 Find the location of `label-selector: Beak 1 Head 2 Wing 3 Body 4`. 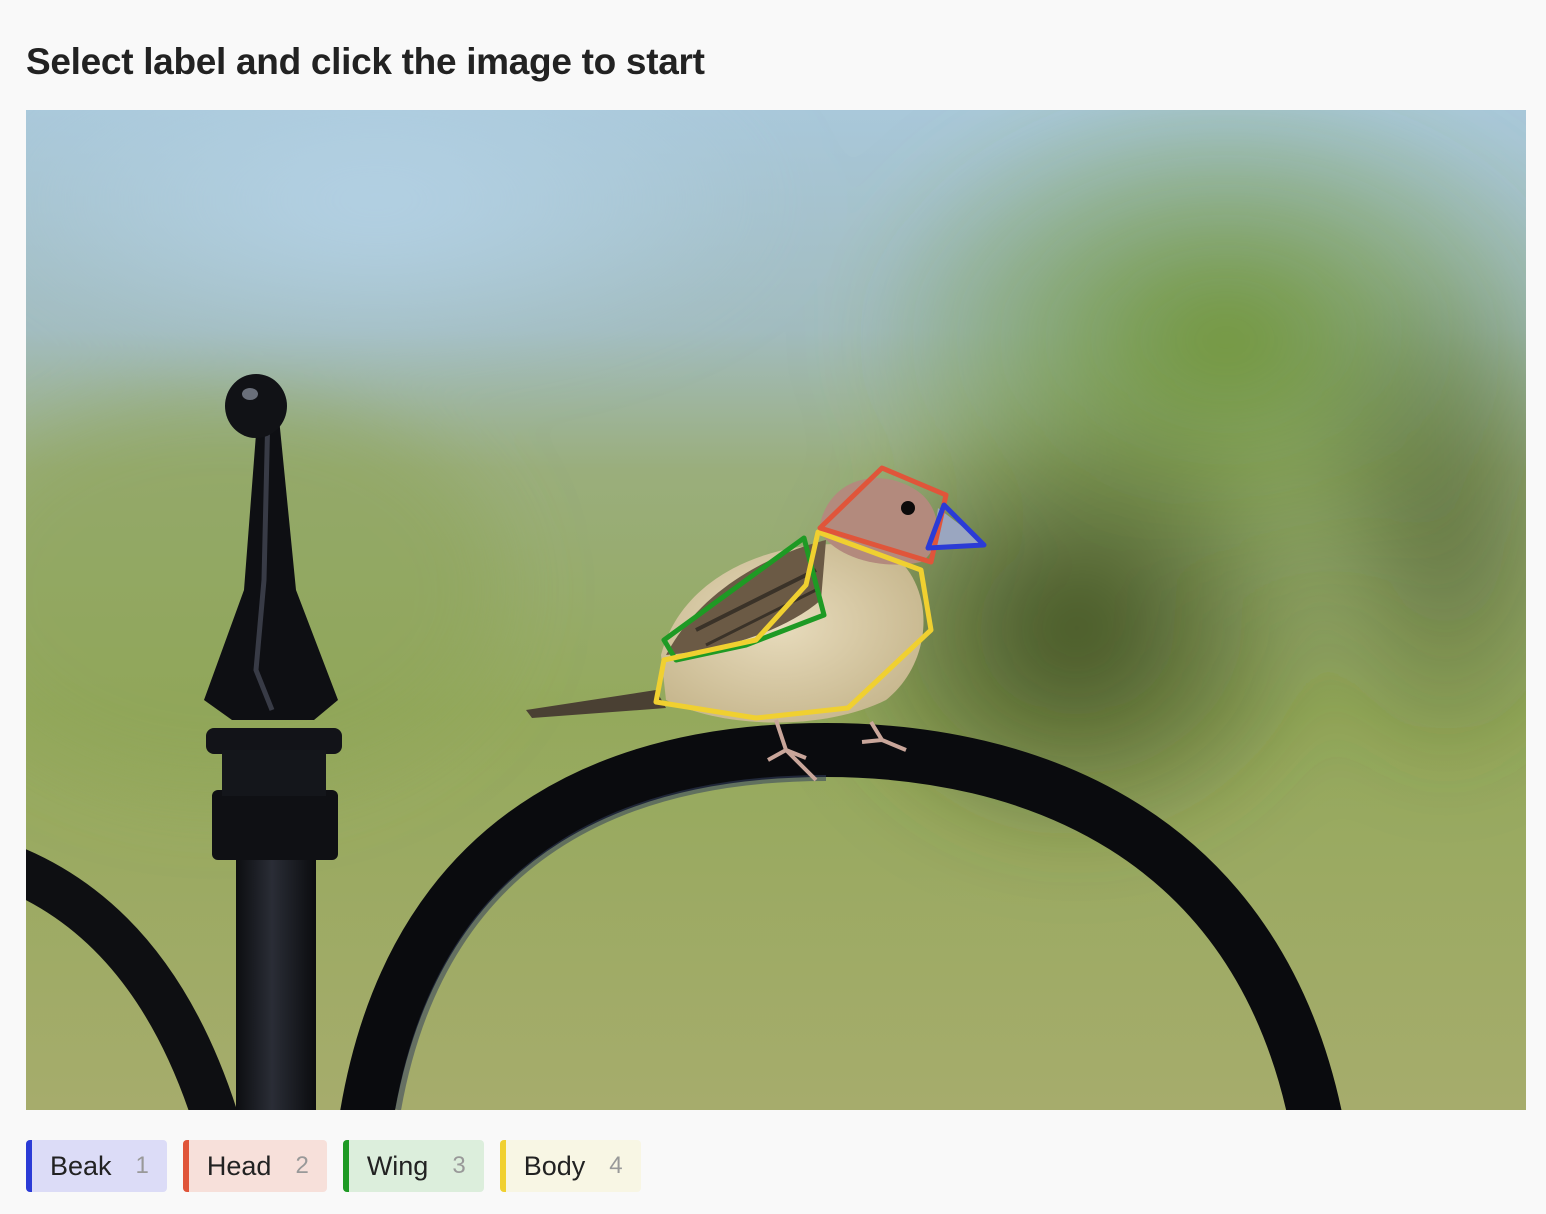

label-selector: Beak 1 Head 2 Wing 3 Body 4 is located at coordinates (333, 1166).